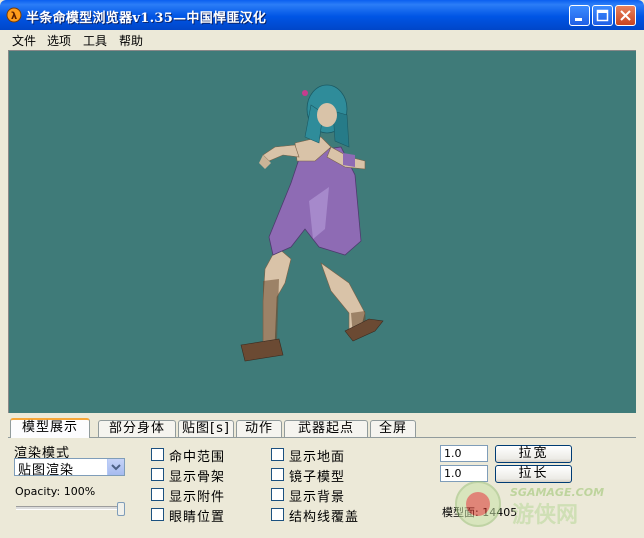 This screenshot has height=538, width=644. Describe the element at coordinates (557, 492) in the screenshot. I see `svg-text: SGAMAGE.COM` at that location.